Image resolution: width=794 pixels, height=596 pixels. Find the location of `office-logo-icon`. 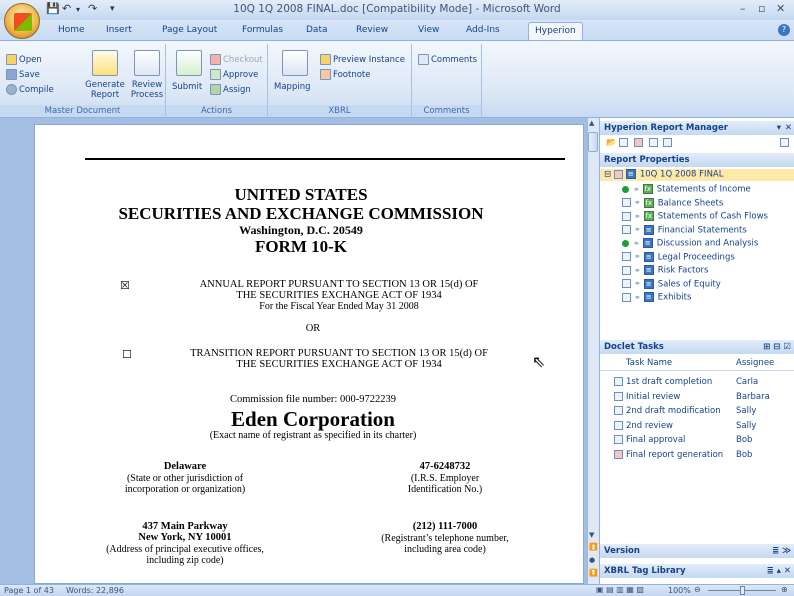

office-logo-icon is located at coordinates (23, 22).